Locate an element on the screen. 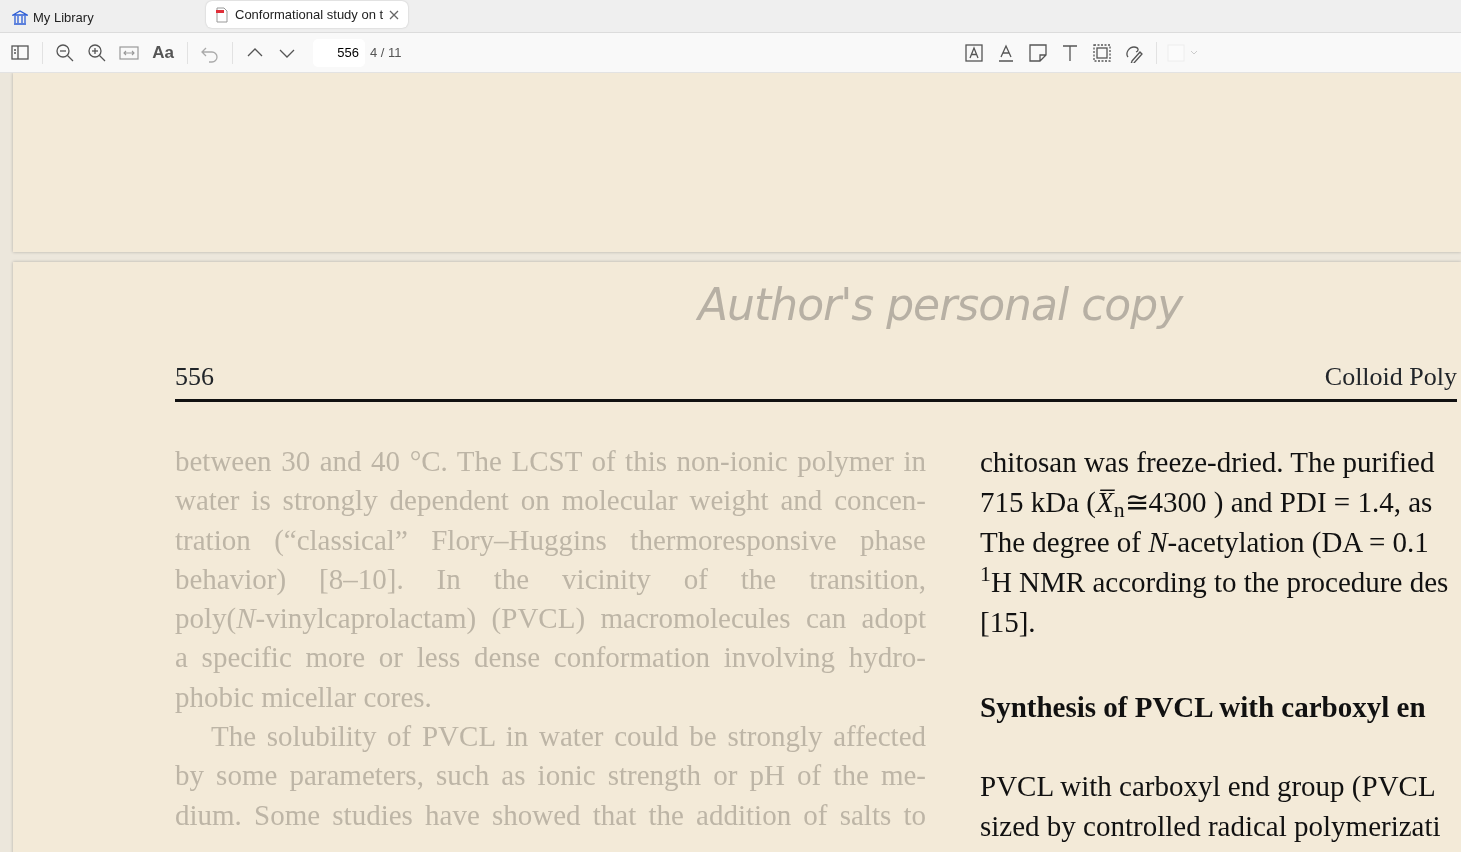 The height and width of the screenshot is (852, 1461). highlight-icon is located at coordinates (973, 52).